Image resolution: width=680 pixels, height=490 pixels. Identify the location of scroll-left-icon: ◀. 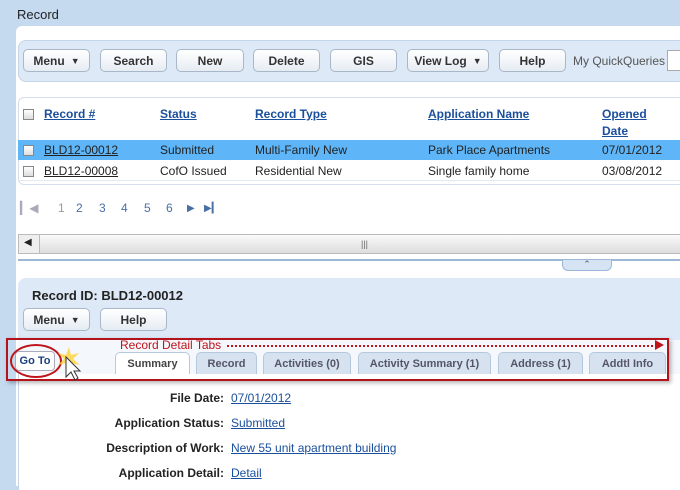
(28, 242).